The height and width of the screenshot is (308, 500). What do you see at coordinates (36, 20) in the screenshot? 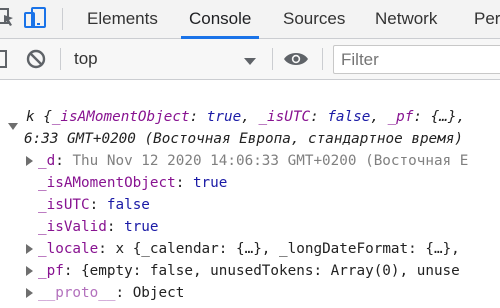
I see `device-toolbar-icon` at bounding box center [36, 20].